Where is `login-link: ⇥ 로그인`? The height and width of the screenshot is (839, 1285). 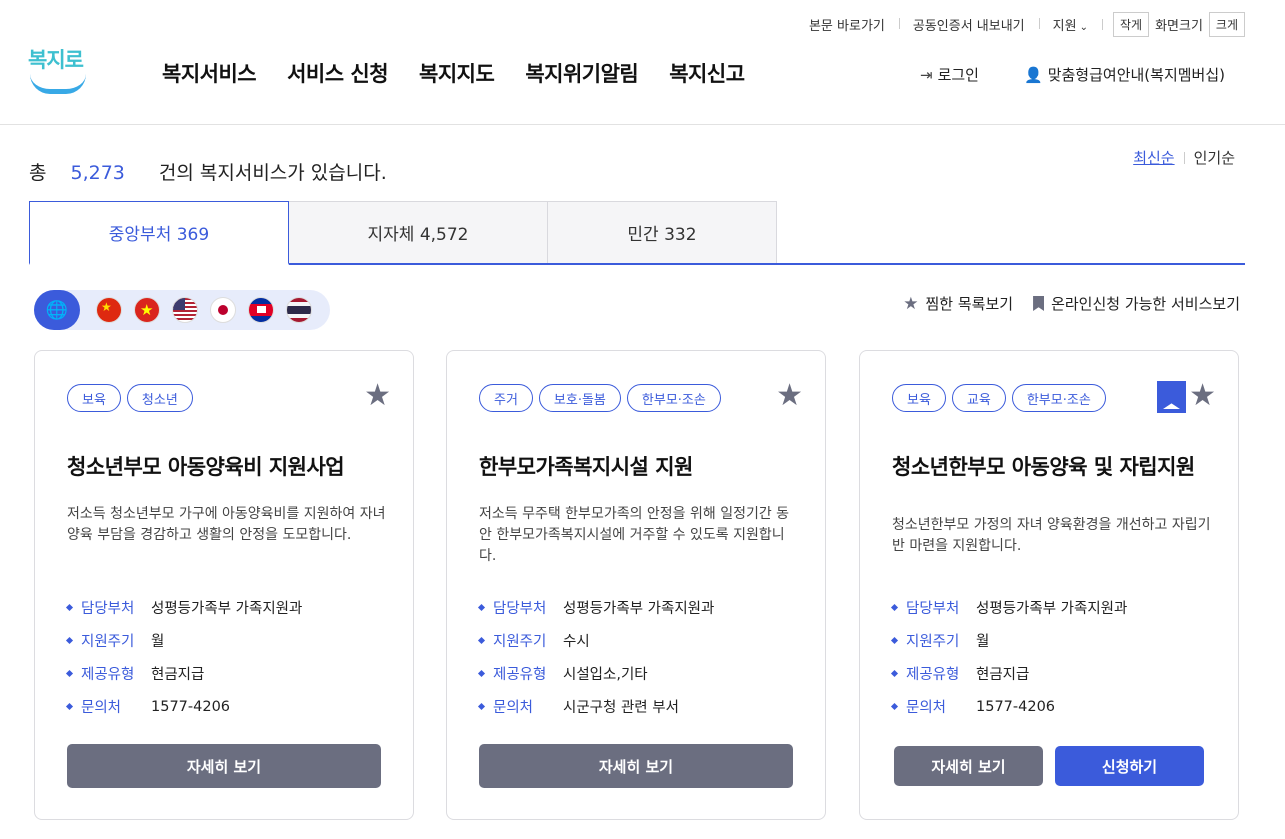 login-link: ⇥ 로그인 is located at coordinates (949, 74).